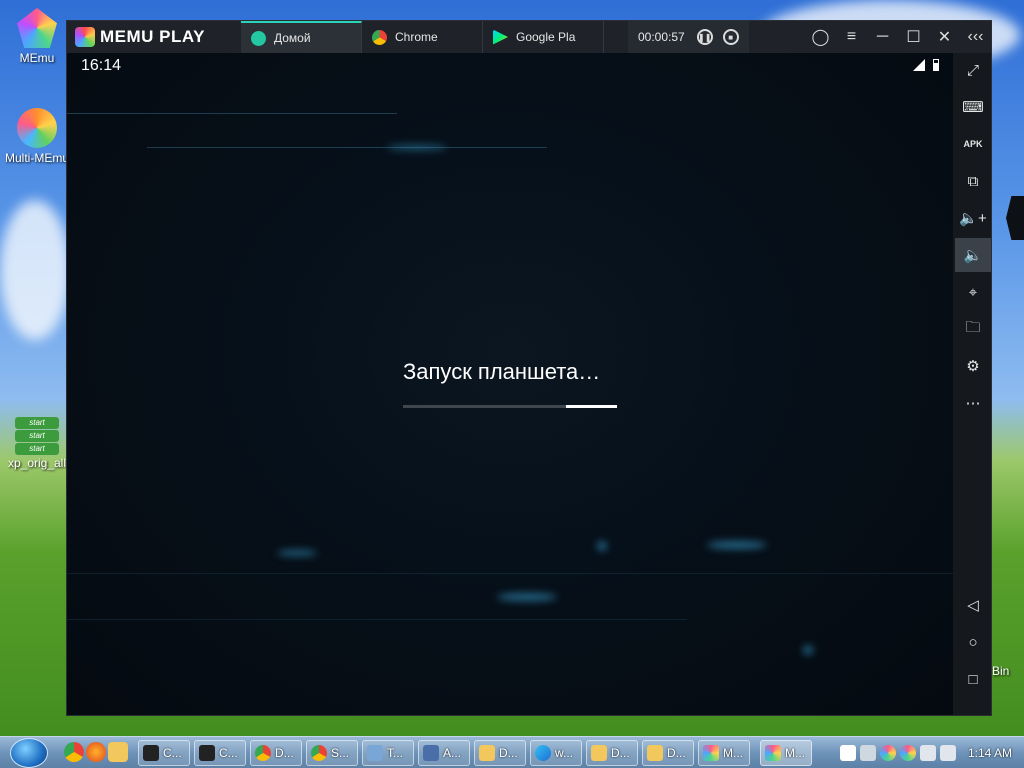 This screenshot has height=768, width=1024. I want to click on home-icon: ○, so click(973, 642).